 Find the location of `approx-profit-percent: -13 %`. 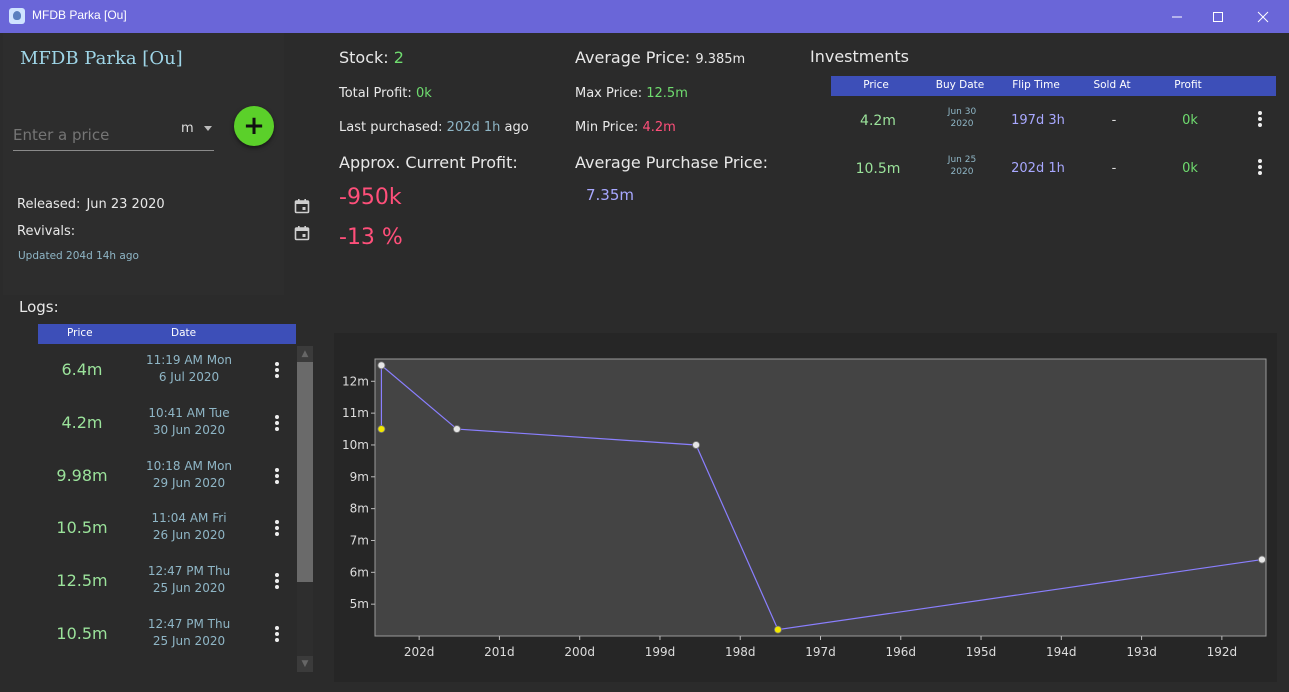

approx-profit-percent: -13 % is located at coordinates (371, 237).